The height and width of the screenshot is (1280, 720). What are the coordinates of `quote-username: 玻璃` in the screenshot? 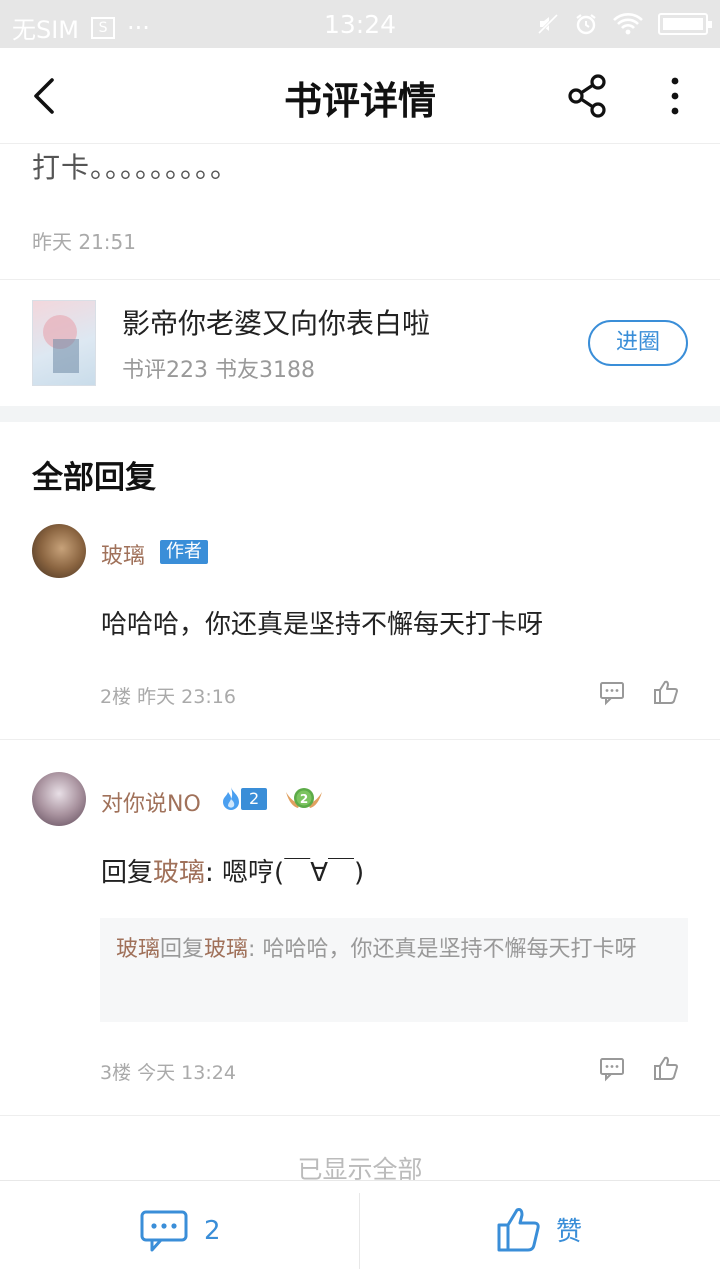 It's located at (138, 949).